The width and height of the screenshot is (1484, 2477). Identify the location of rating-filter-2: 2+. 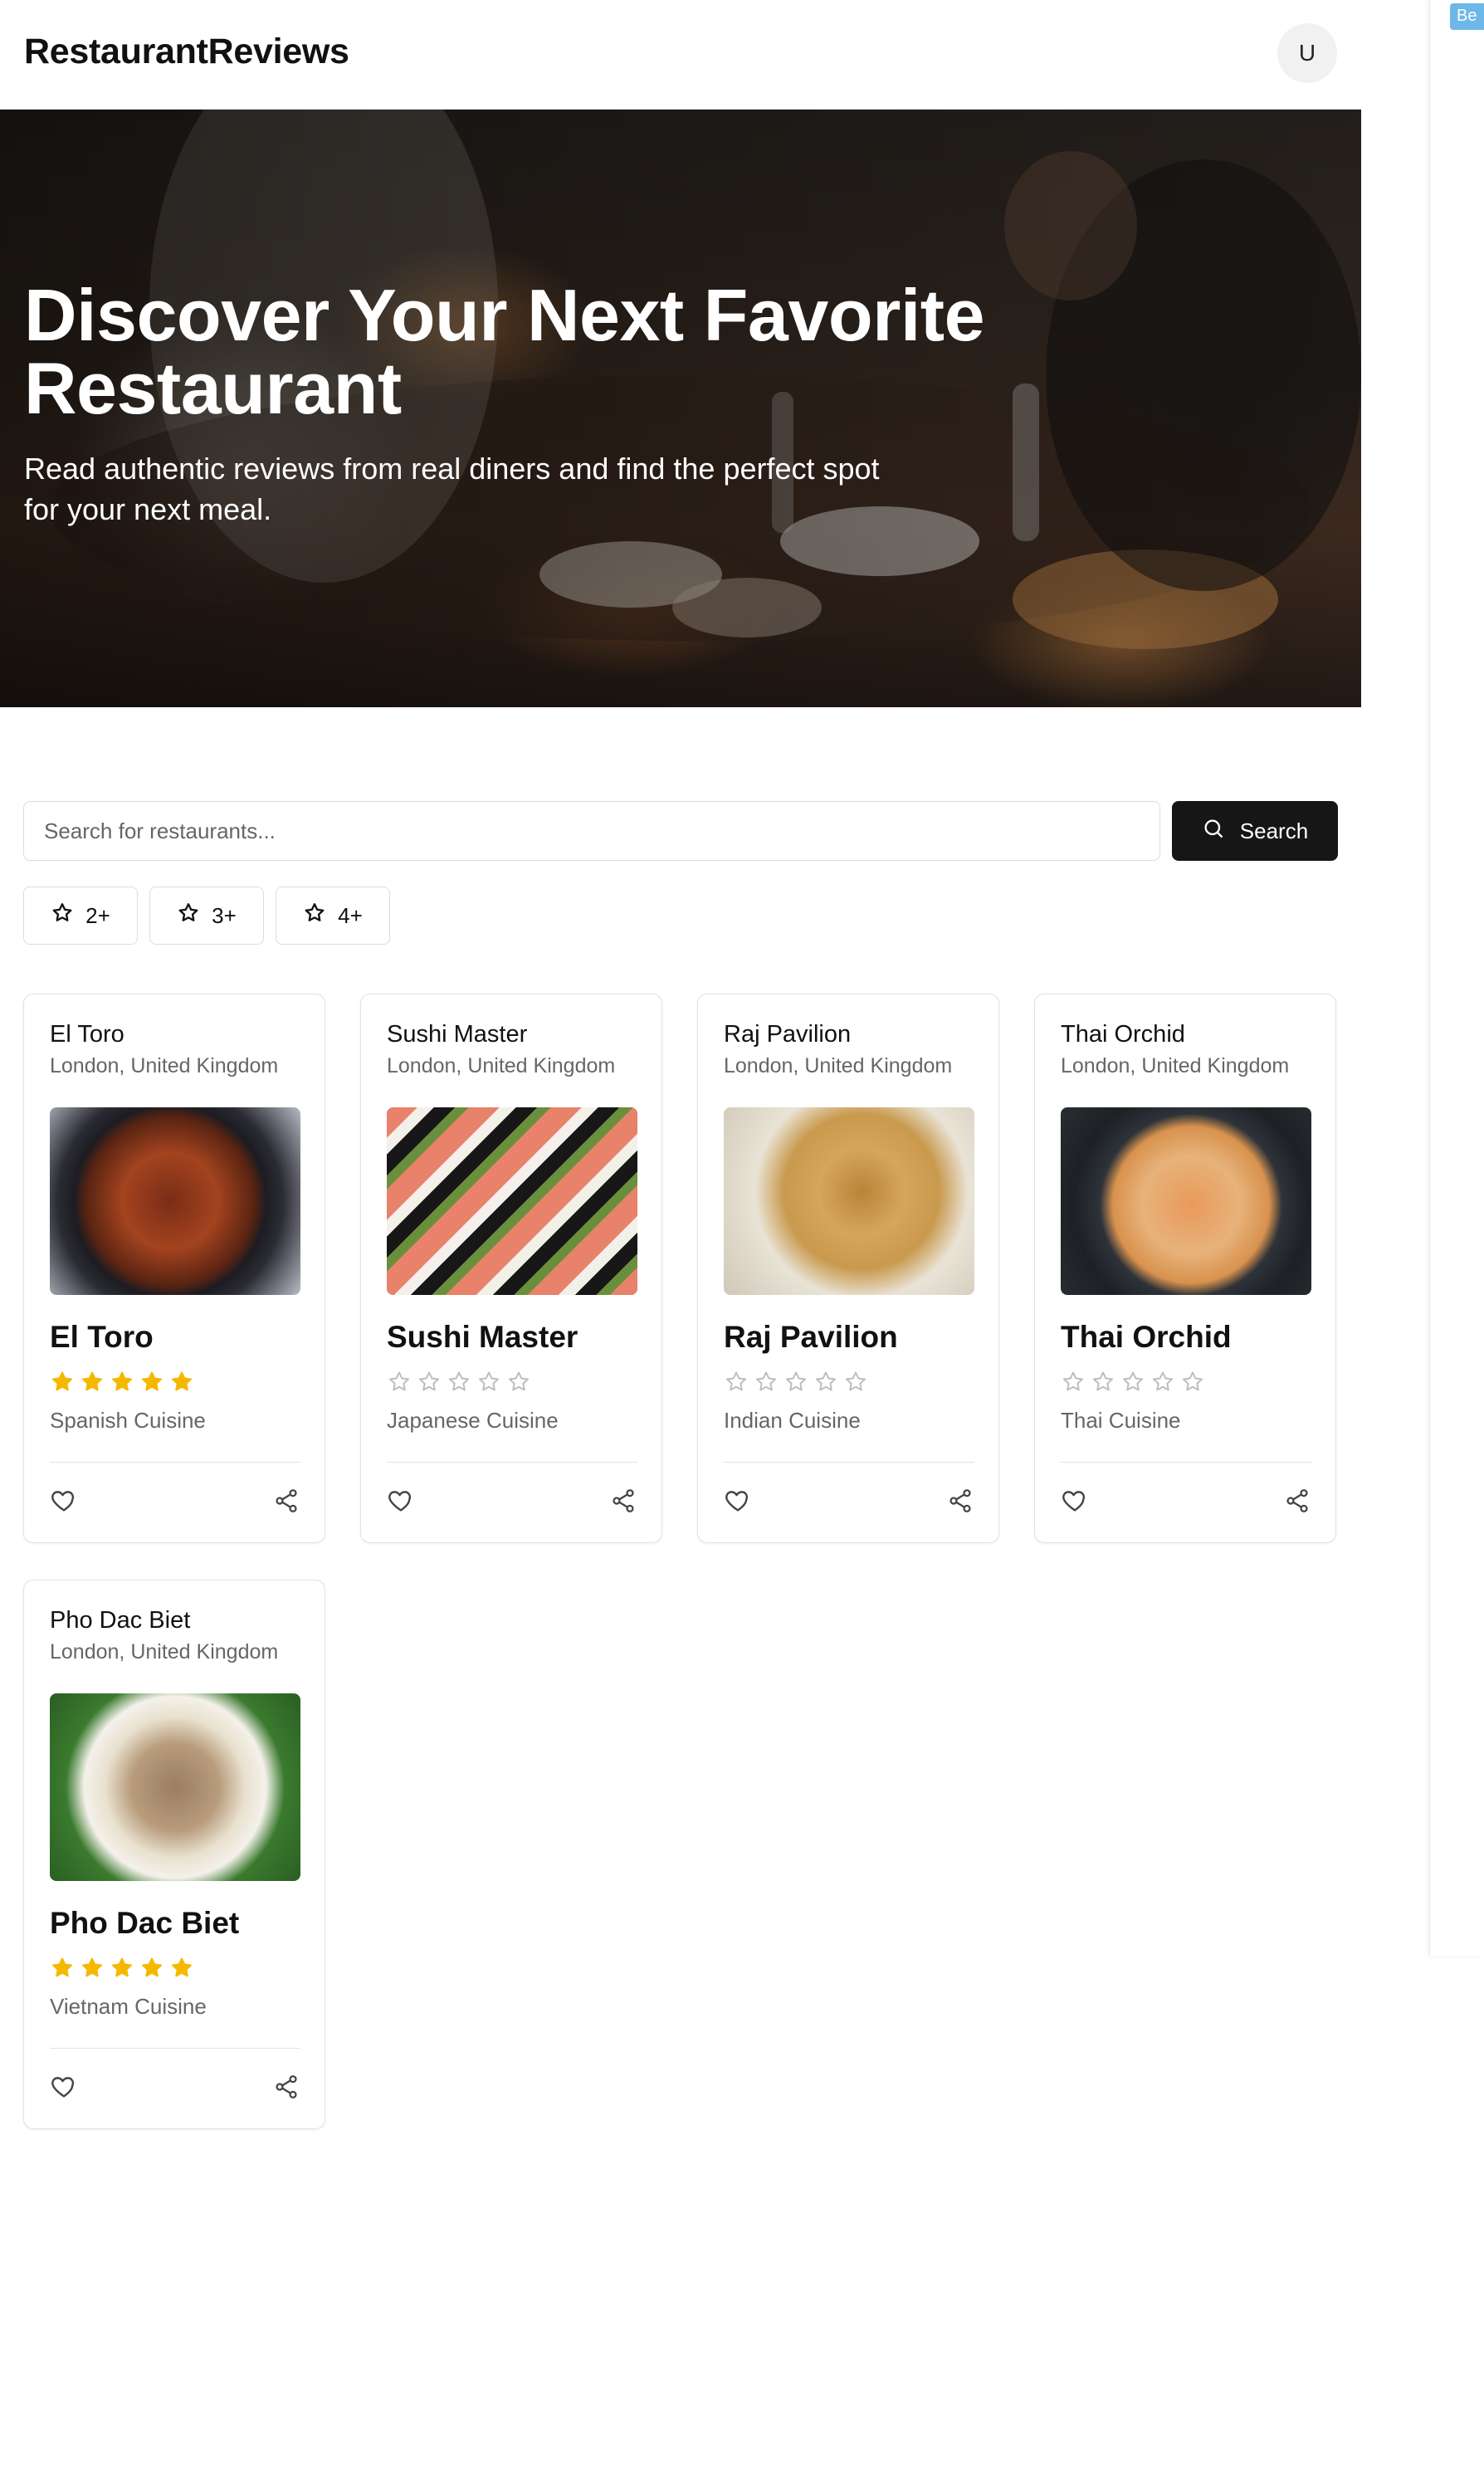
(80, 916).